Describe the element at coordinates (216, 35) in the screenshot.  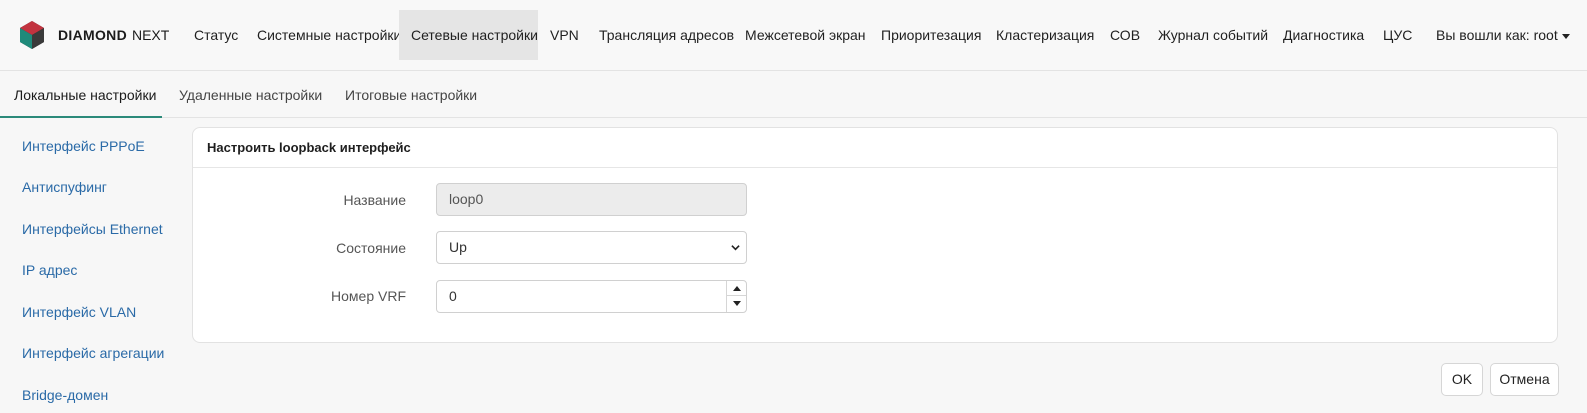
I see `nav-item-status: Статус` at that location.